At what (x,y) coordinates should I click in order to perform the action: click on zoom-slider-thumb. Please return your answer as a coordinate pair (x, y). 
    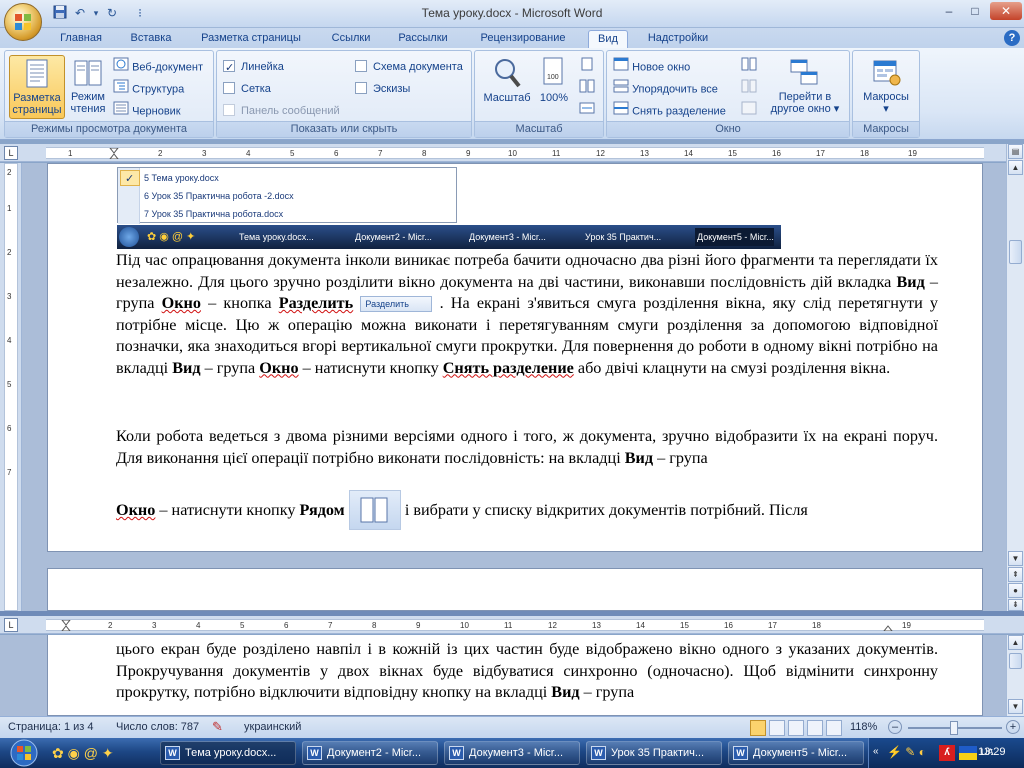
    Looking at the image, I should click on (954, 728).